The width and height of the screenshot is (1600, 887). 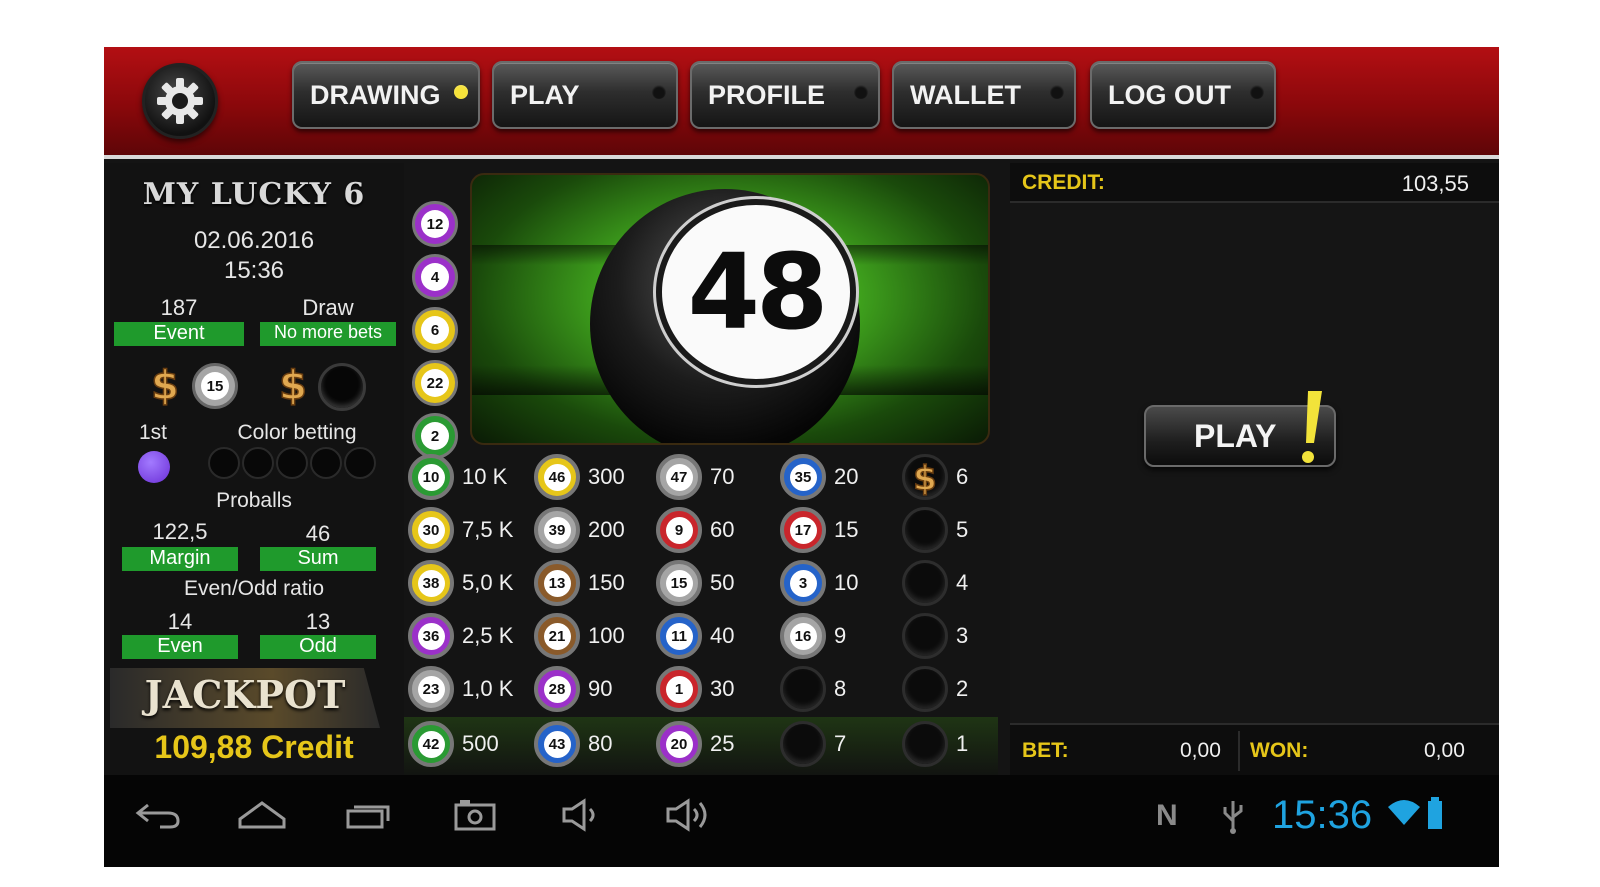 I want to click on game-title: MY LUCKY 6, so click(x=254, y=194).